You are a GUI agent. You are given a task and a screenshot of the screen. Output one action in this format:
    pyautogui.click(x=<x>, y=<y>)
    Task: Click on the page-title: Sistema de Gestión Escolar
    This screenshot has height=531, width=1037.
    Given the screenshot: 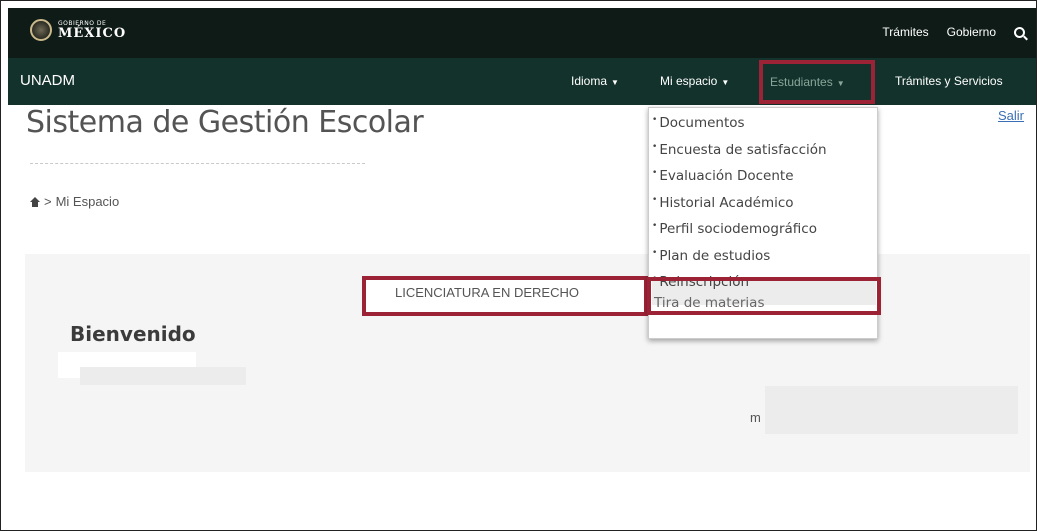 What is the action you would take?
    pyautogui.click(x=225, y=122)
    